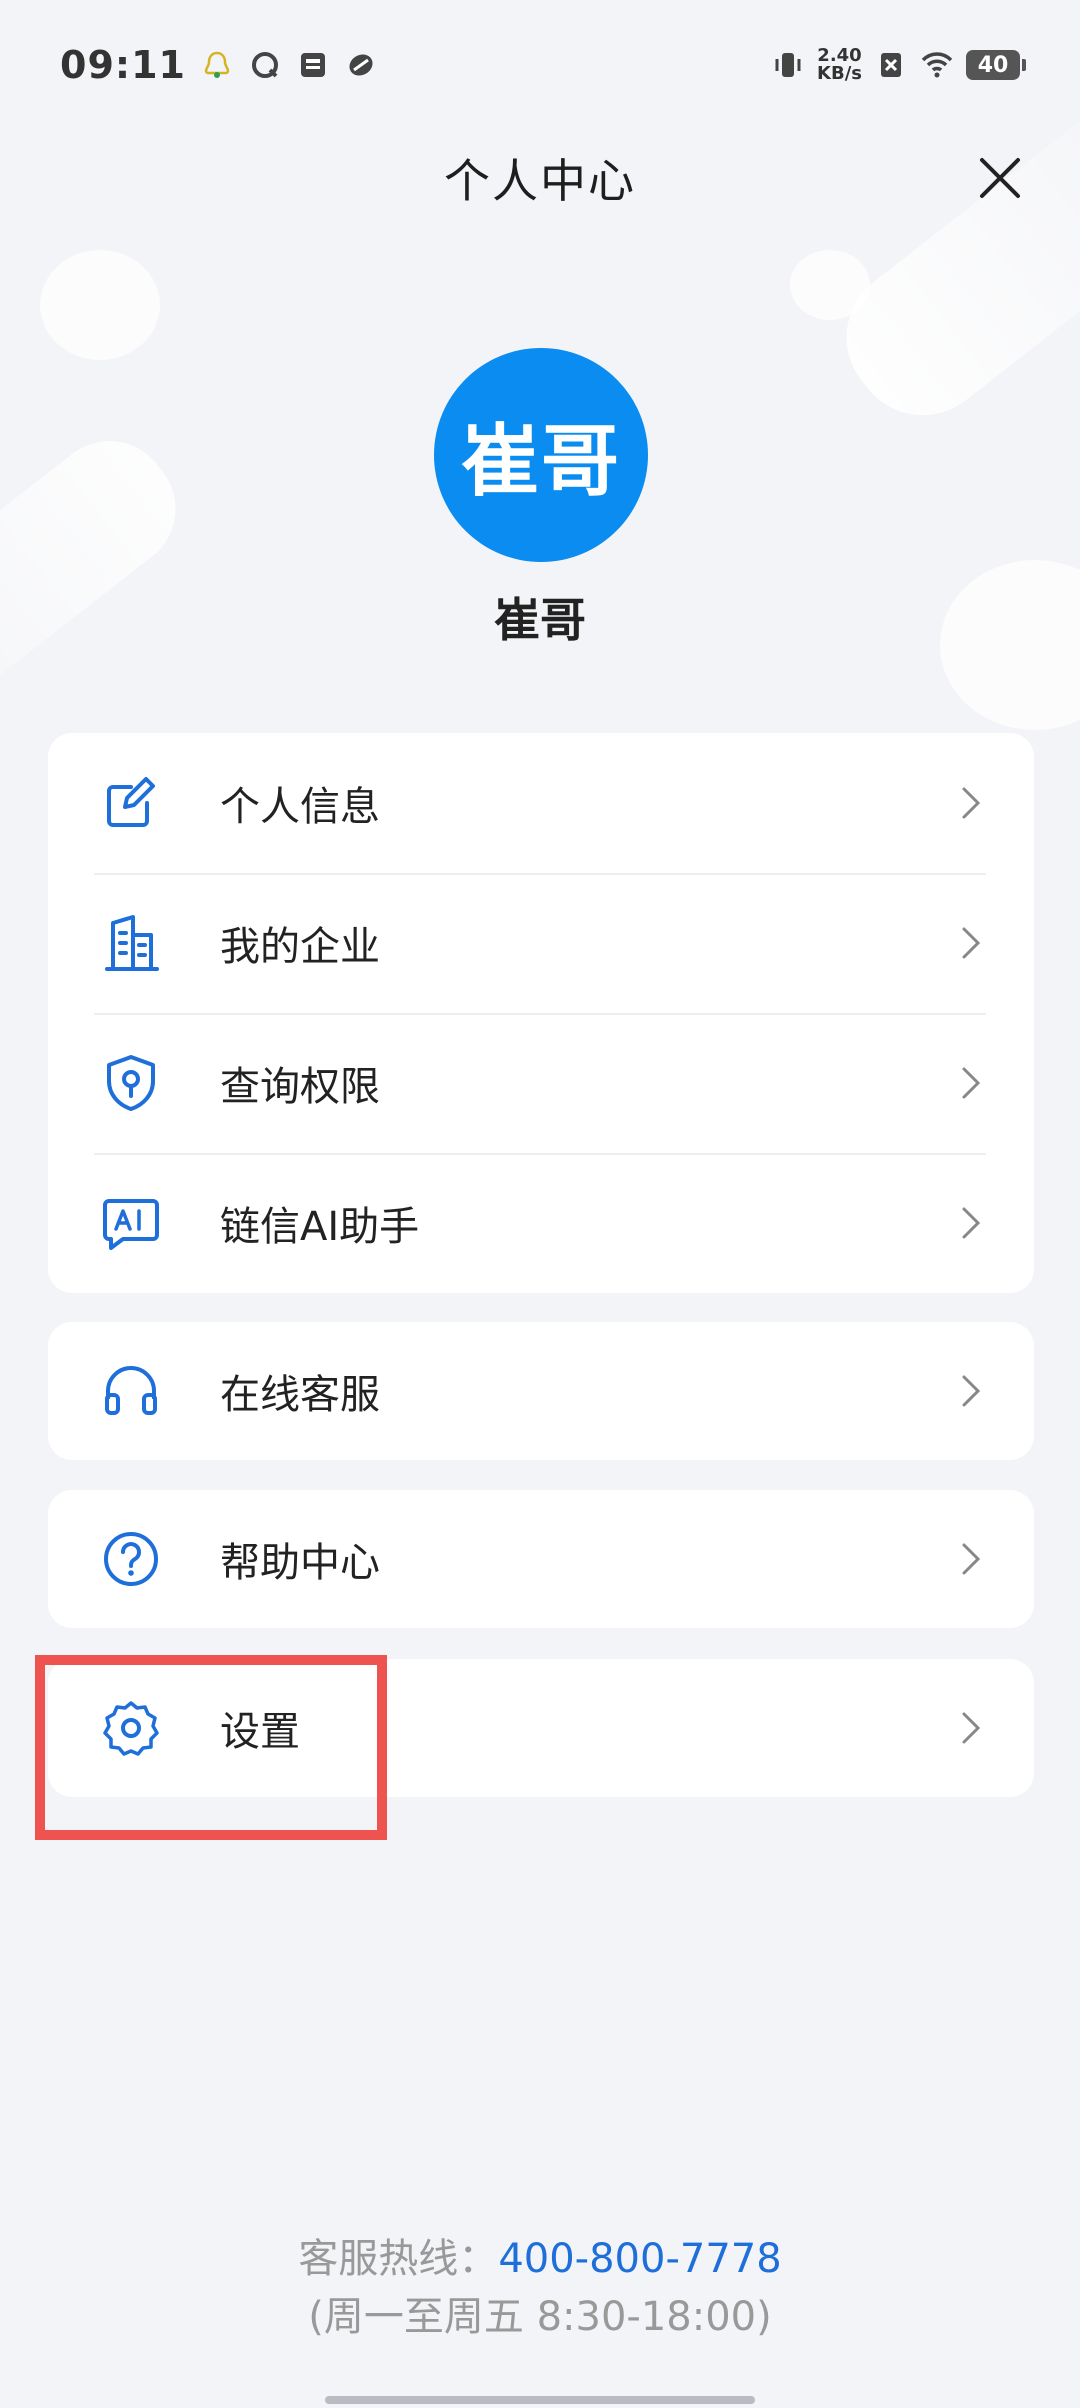 The width and height of the screenshot is (1080, 2408). I want to click on service-hours: (周一至周五 8:30-18:00), so click(540, 2317).